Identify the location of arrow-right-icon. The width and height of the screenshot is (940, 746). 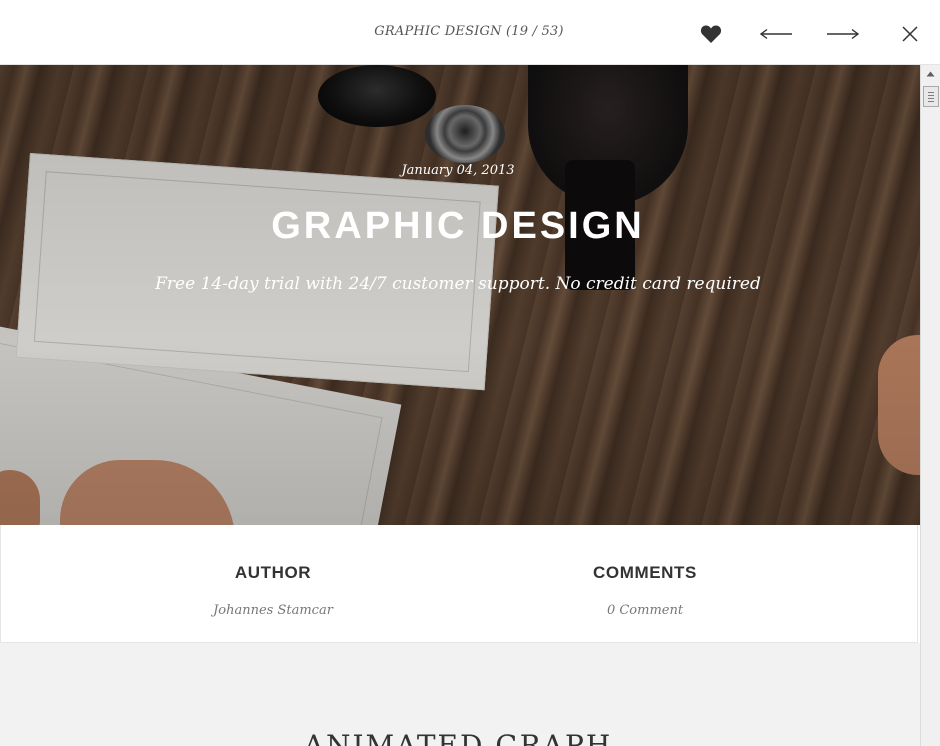
(843, 34).